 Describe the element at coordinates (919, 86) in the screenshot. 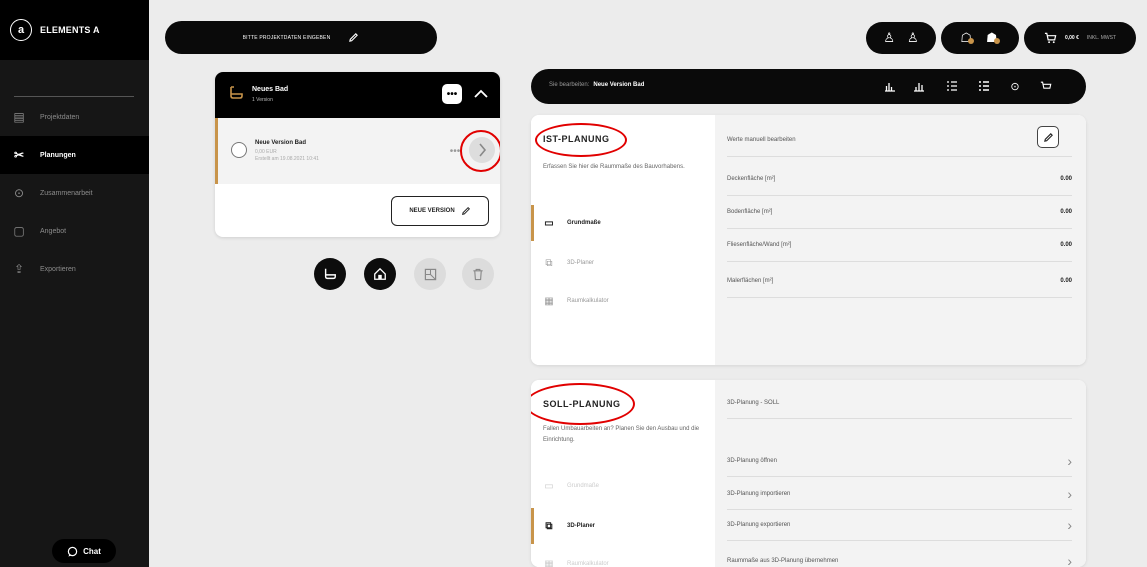

I see `chart-alt-icon` at that location.